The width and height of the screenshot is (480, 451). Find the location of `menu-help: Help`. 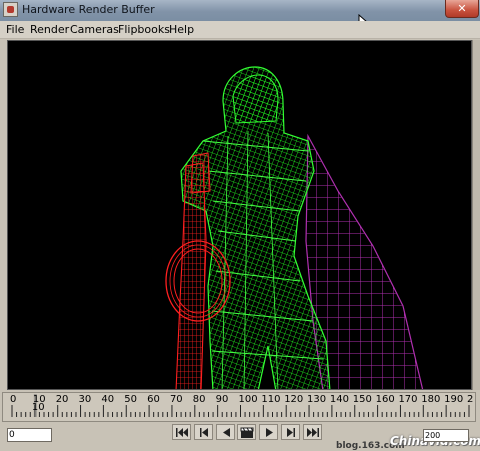

menu-help: Help is located at coordinates (181, 29).